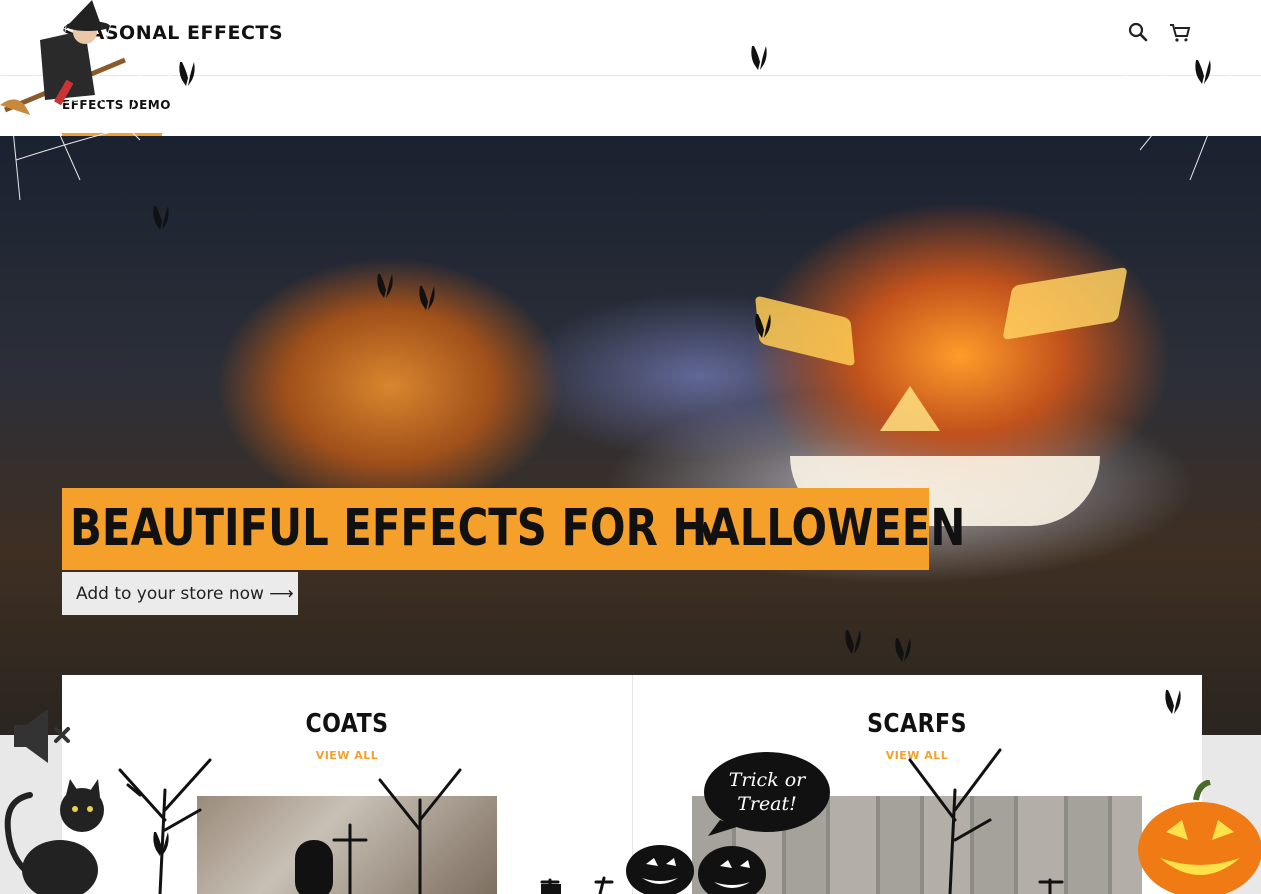 The height and width of the screenshot is (894, 1261). I want to click on jack-o-lantern-nose, so click(910, 408).